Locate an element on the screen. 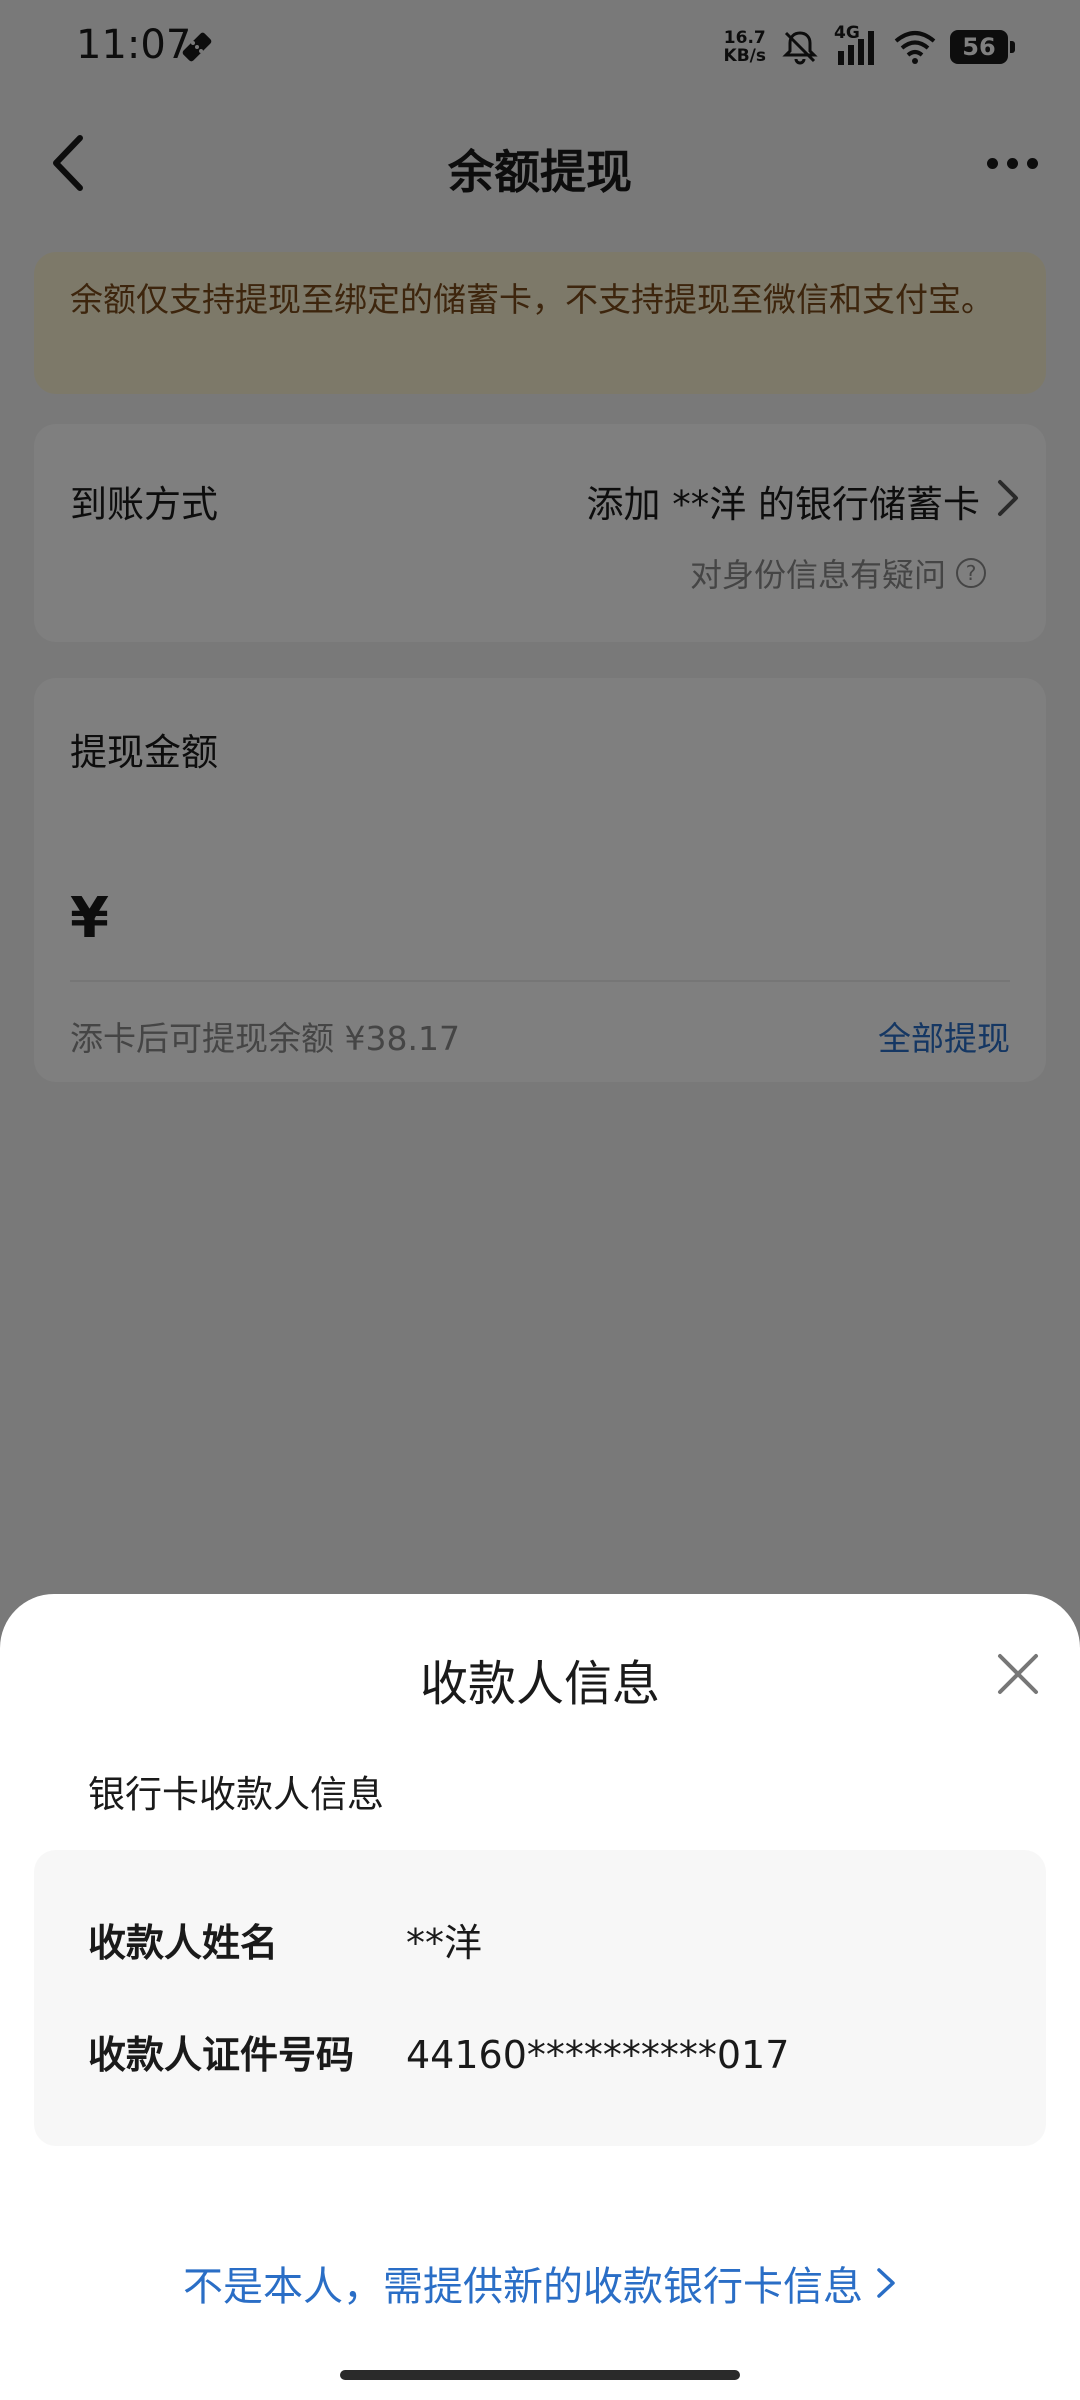 The height and width of the screenshot is (2400, 1080). payee-name-value: **洋 is located at coordinates (444, 1943).